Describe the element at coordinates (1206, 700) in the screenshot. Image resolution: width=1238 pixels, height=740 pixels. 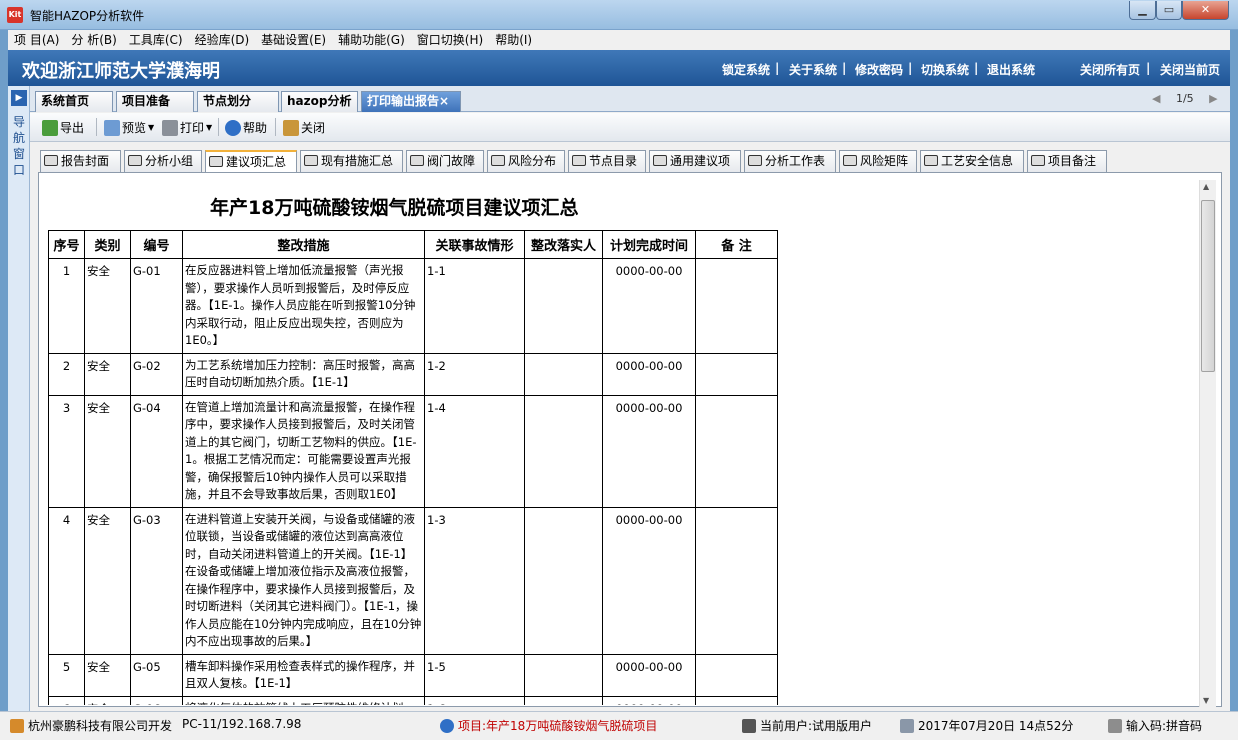
I see `scroll-down-icon: ▼` at that location.